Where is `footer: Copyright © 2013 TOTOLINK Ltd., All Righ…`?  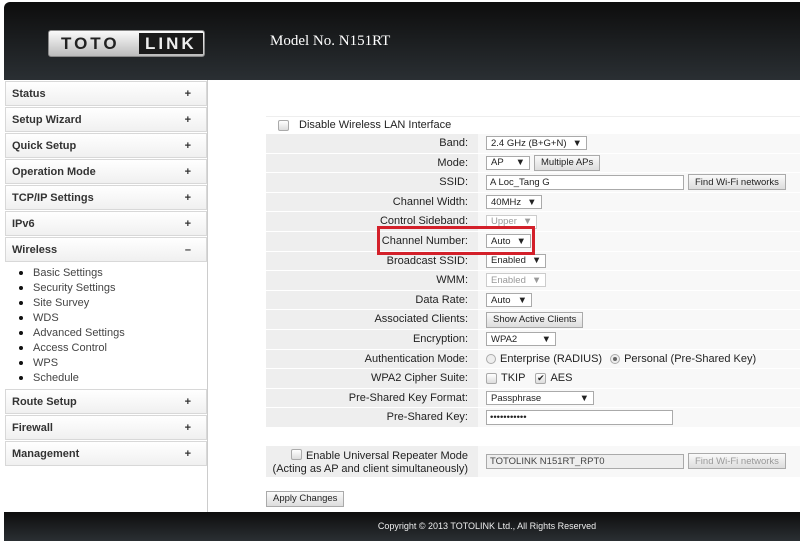 footer: Copyright © 2013 TOTOLINK Ltd., All Righ… is located at coordinates (402, 526).